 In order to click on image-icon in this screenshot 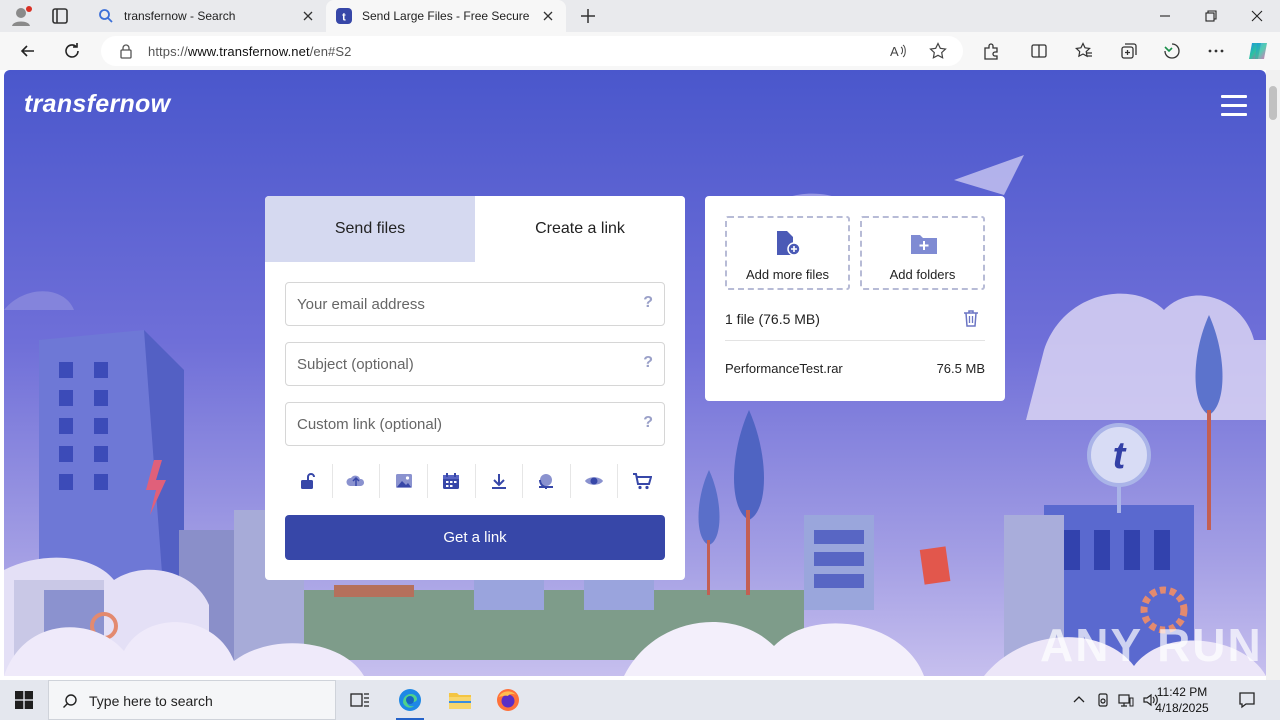, I will do `click(403, 481)`.